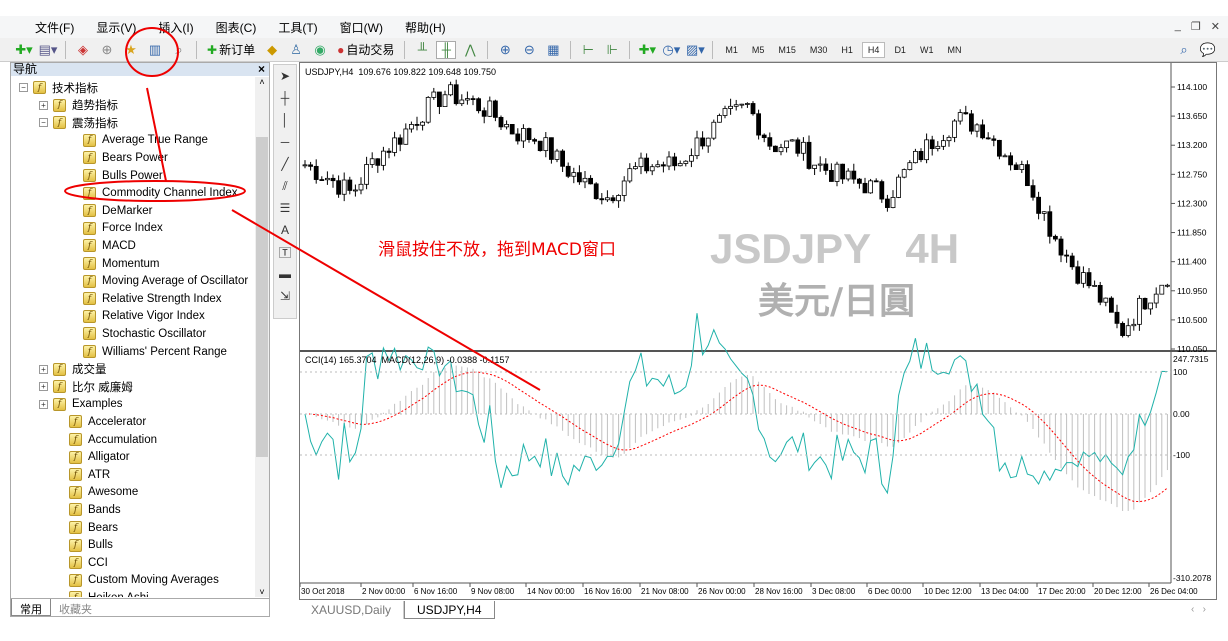  What do you see at coordinates (285, 296) in the screenshot?
I see `arrows-icon: ⇲` at bounding box center [285, 296].